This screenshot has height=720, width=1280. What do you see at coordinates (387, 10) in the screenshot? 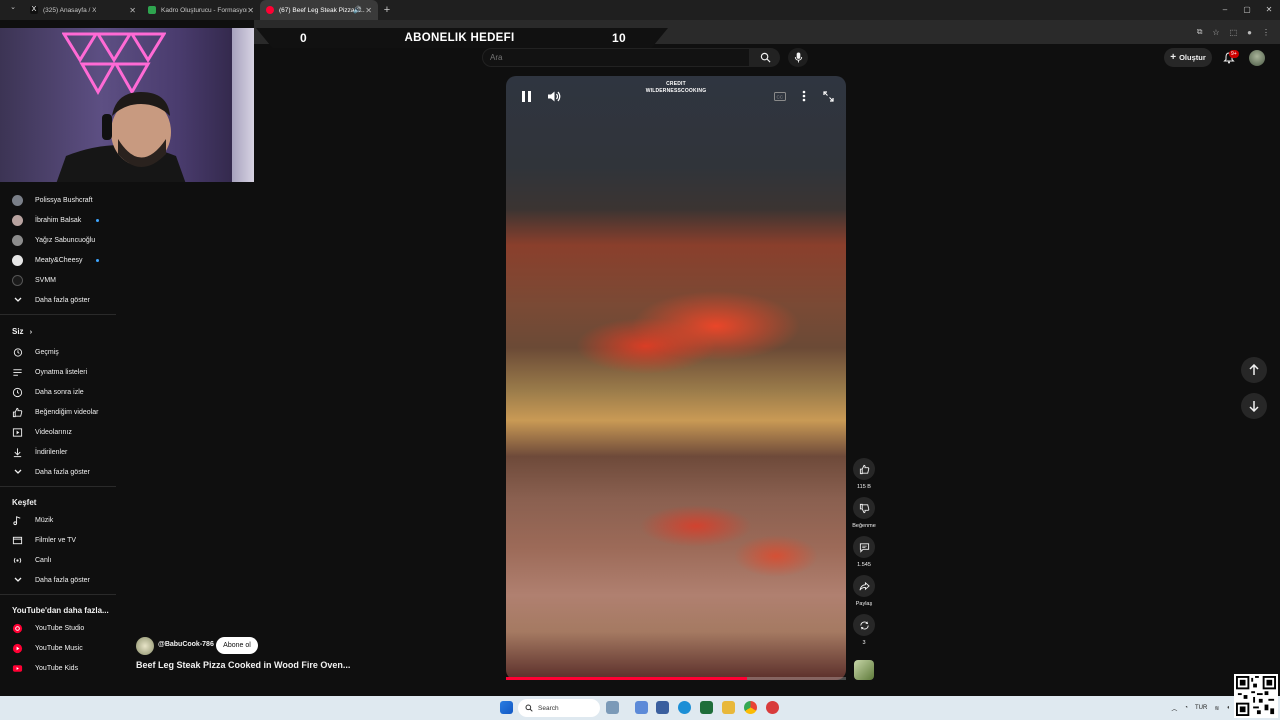
I see `new-tab-button: +` at bounding box center [387, 10].